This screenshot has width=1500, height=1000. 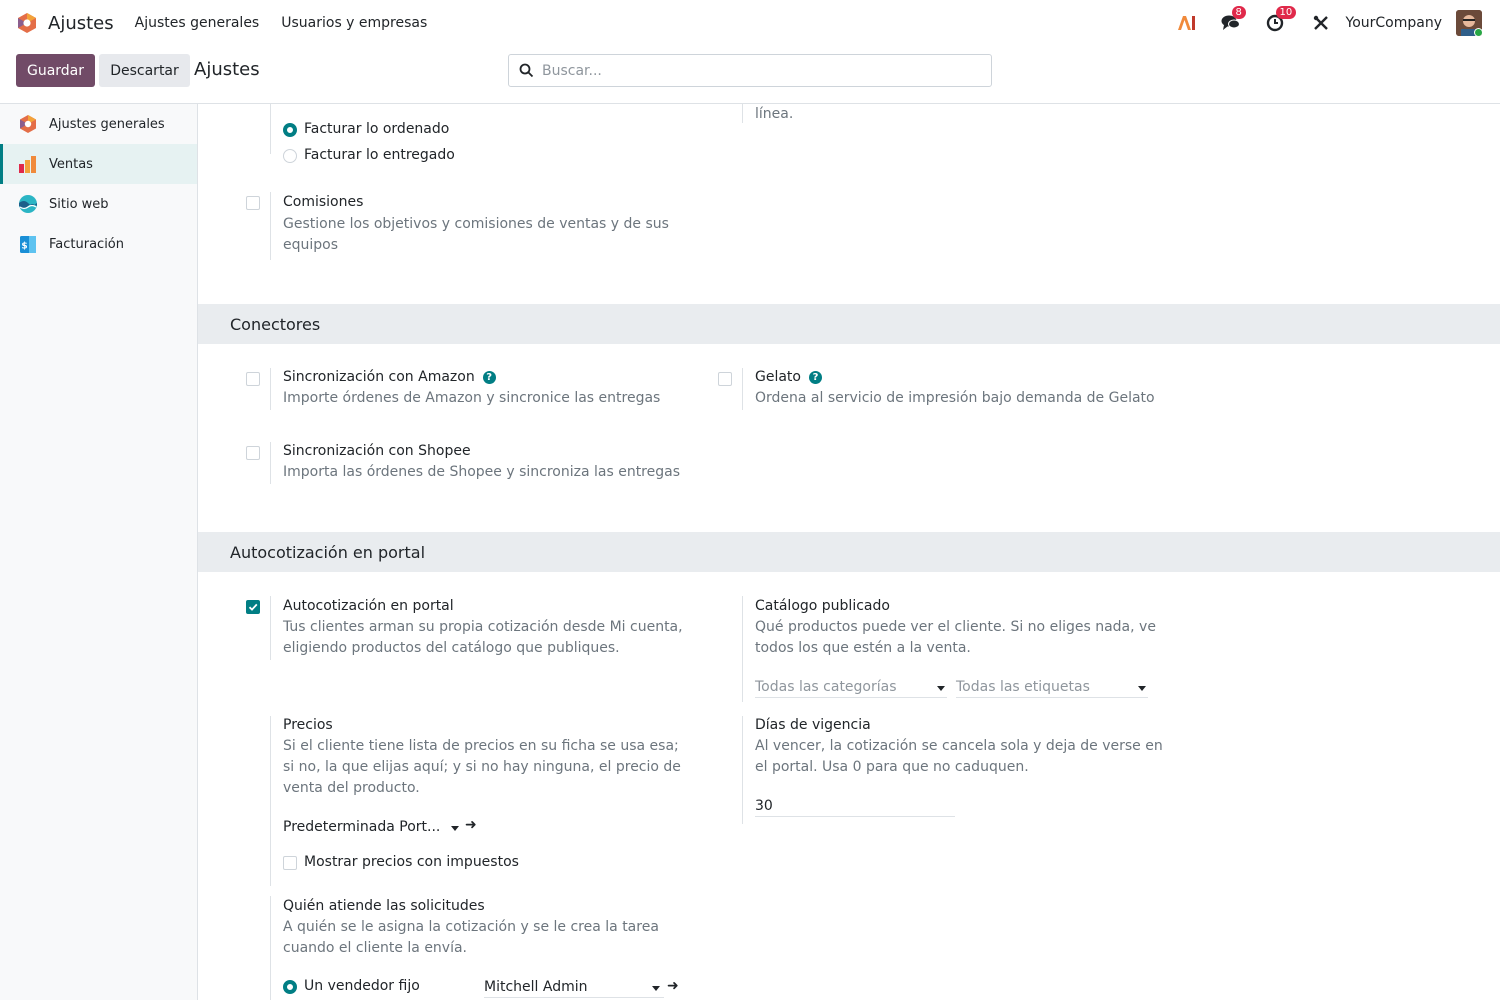 I want to click on catalog-tags-placeholder: Todas las etiquetas, so click(x=1023, y=686).